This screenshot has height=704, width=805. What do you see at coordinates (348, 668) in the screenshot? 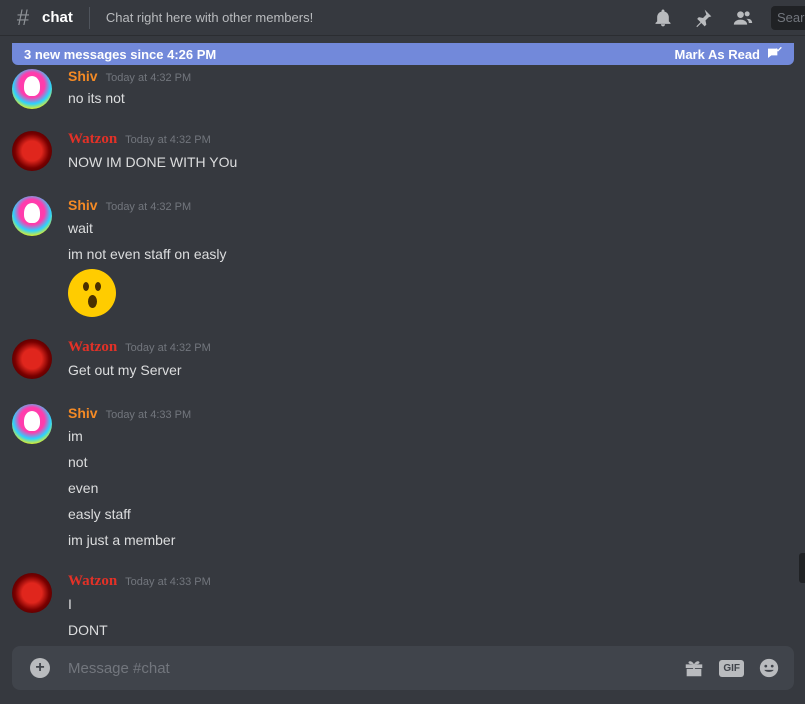
I see `message-input` at bounding box center [348, 668].